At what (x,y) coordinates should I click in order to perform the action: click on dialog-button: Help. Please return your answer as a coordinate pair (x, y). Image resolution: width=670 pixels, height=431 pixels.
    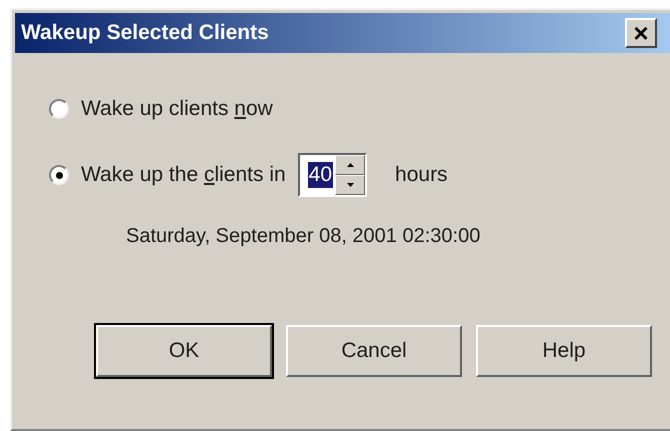
    Looking at the image, I should click on (564, 351).